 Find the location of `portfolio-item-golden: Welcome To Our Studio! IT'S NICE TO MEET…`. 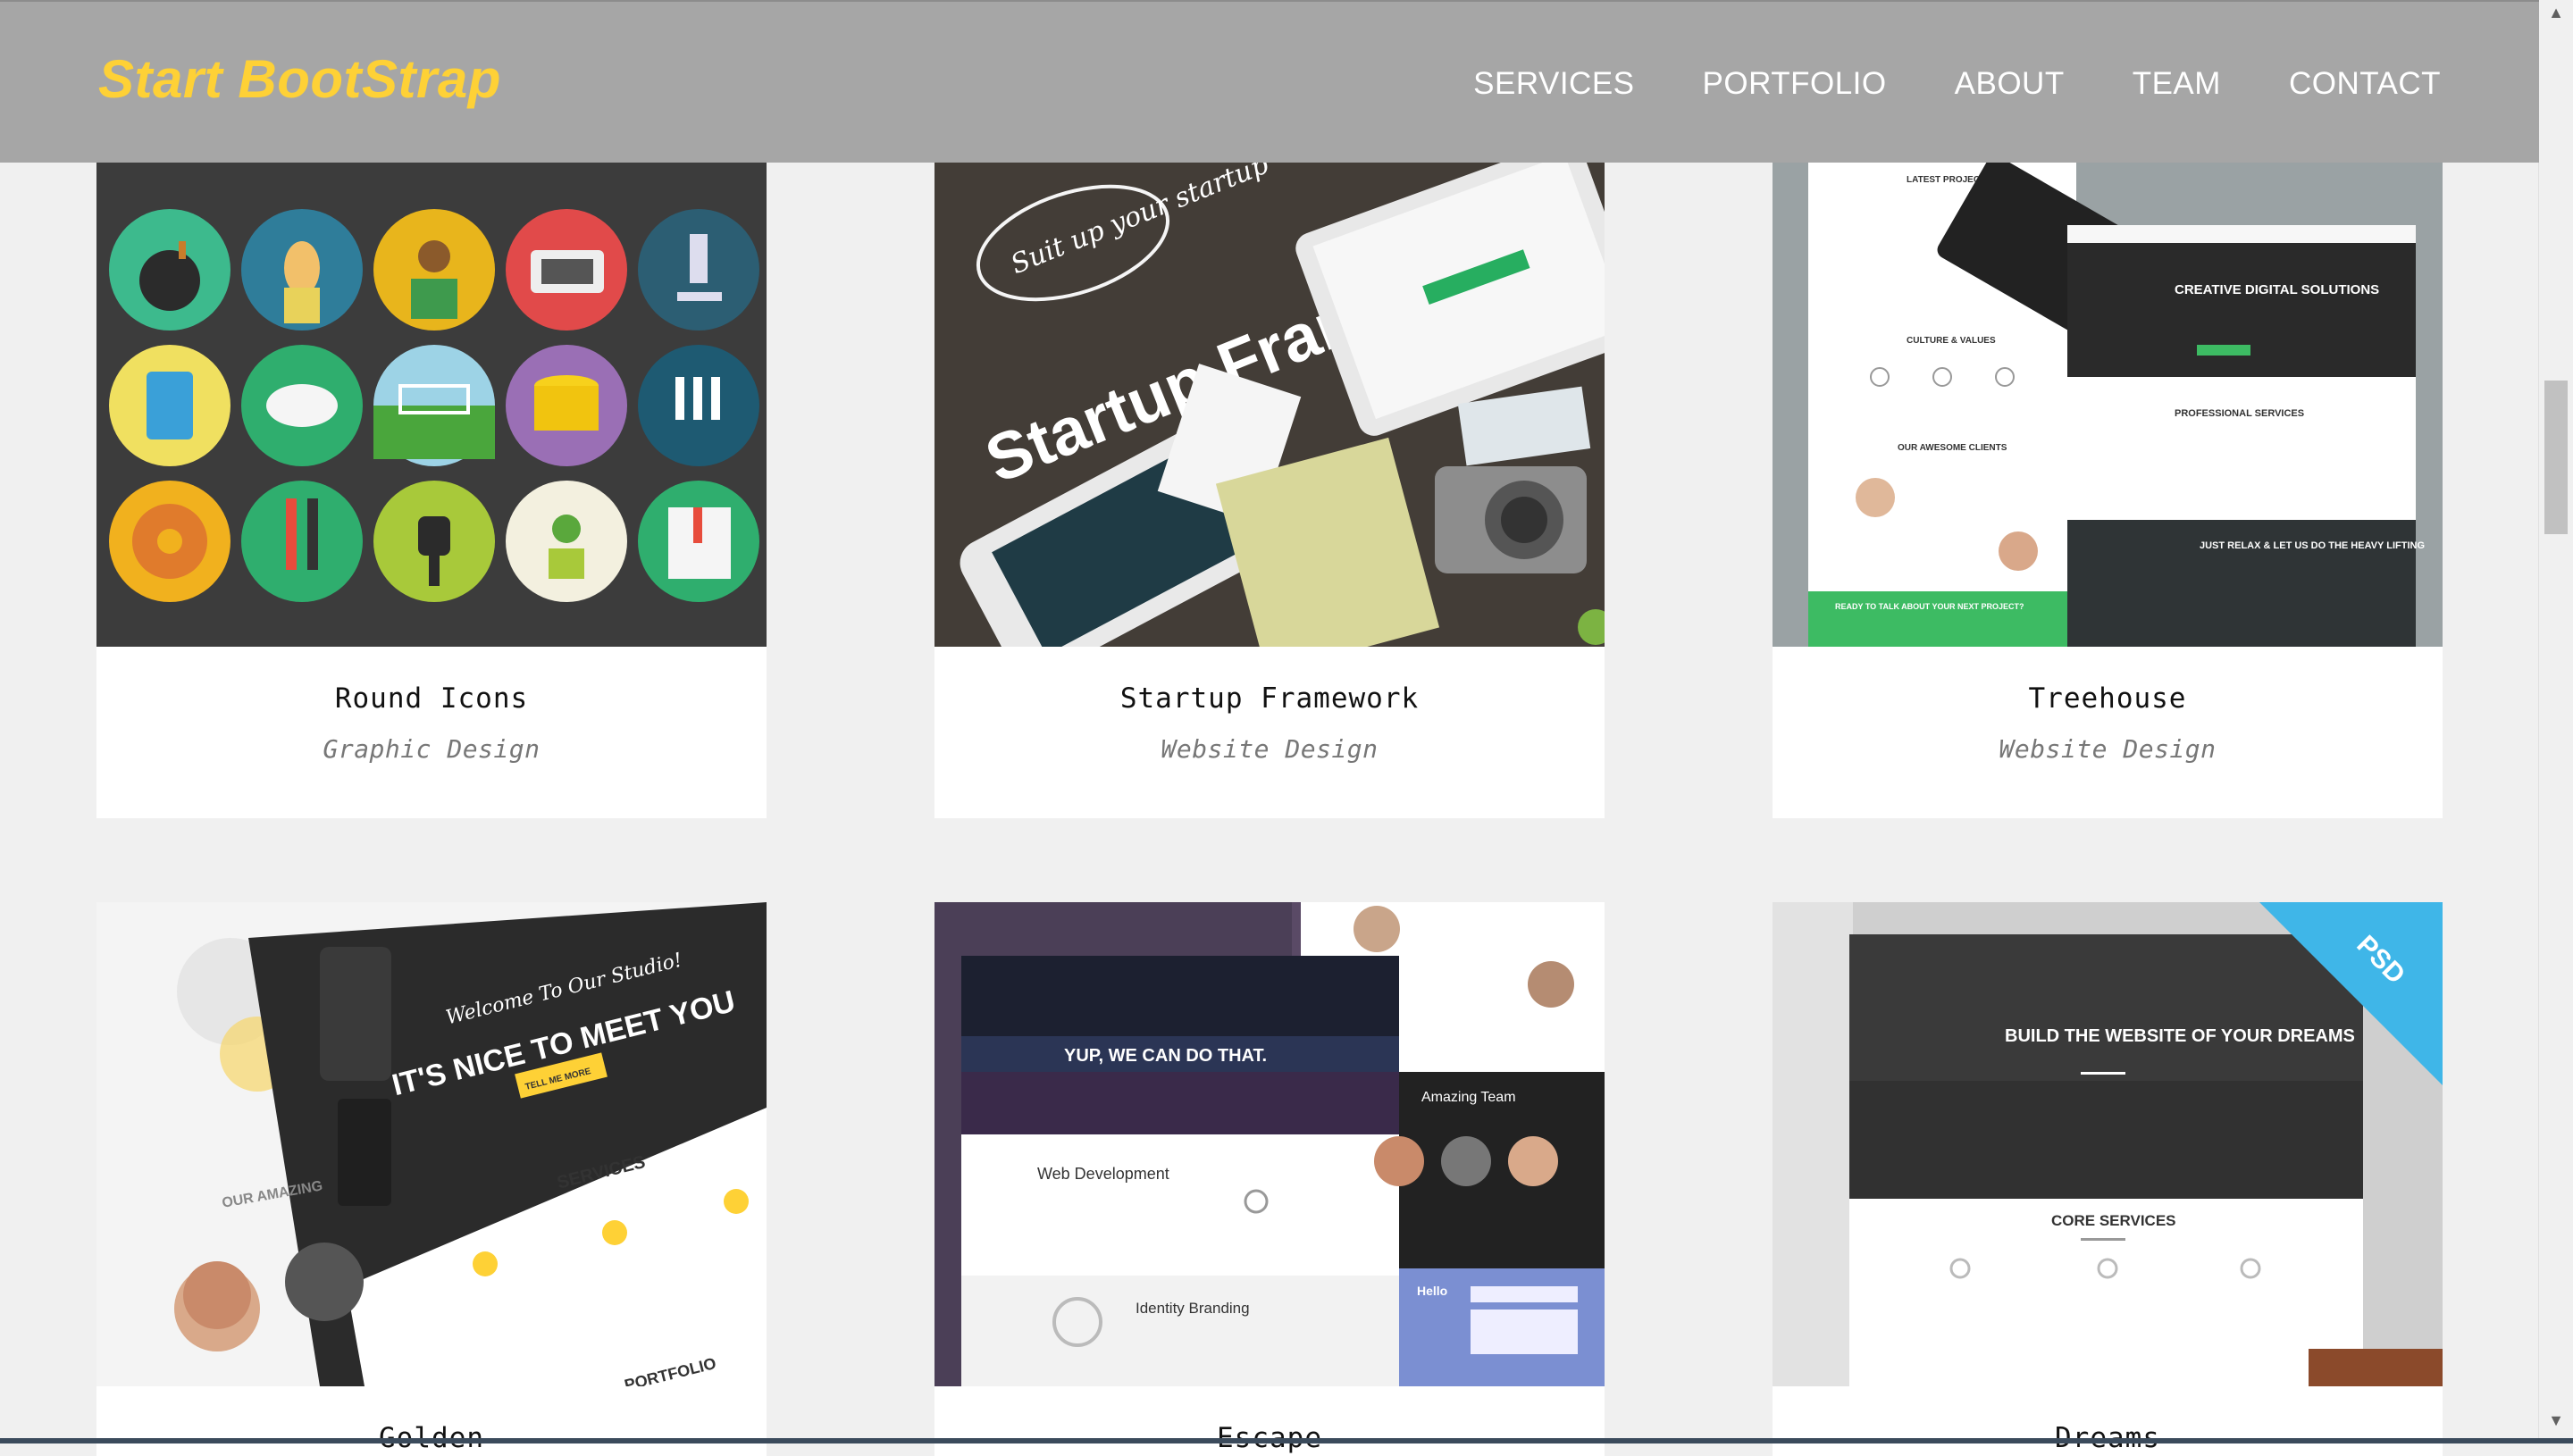

portfolio-item-golden: Welcome To Our Studio! IT'S NICE TO MEET… is located at coordinates (431, 1179).